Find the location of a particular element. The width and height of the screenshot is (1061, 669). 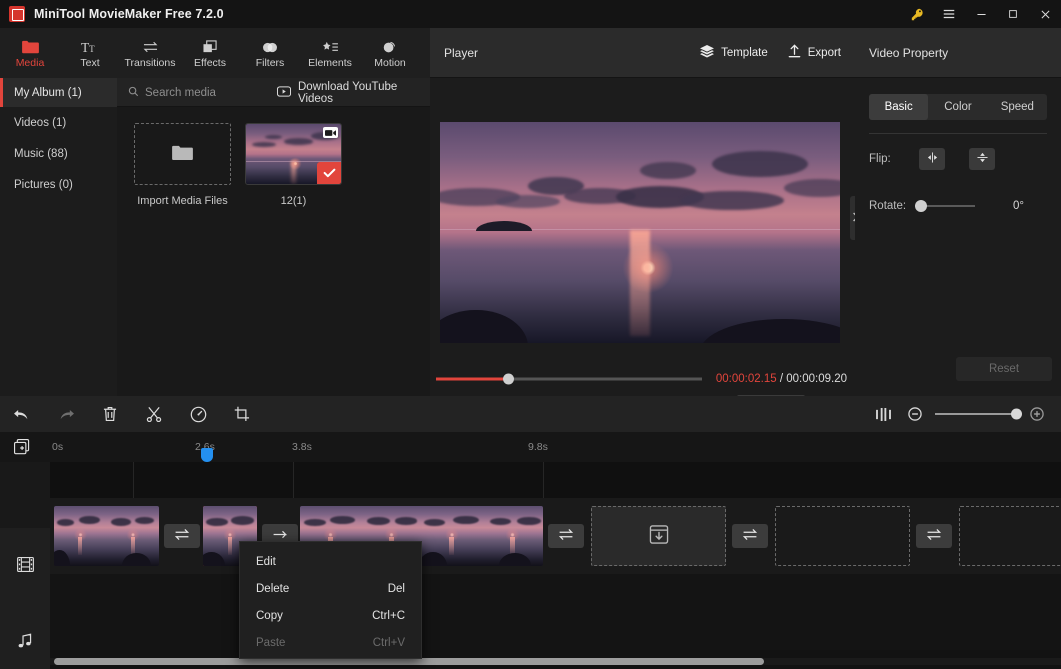

tab-basic: Basic is located at coordinates (899, 107).